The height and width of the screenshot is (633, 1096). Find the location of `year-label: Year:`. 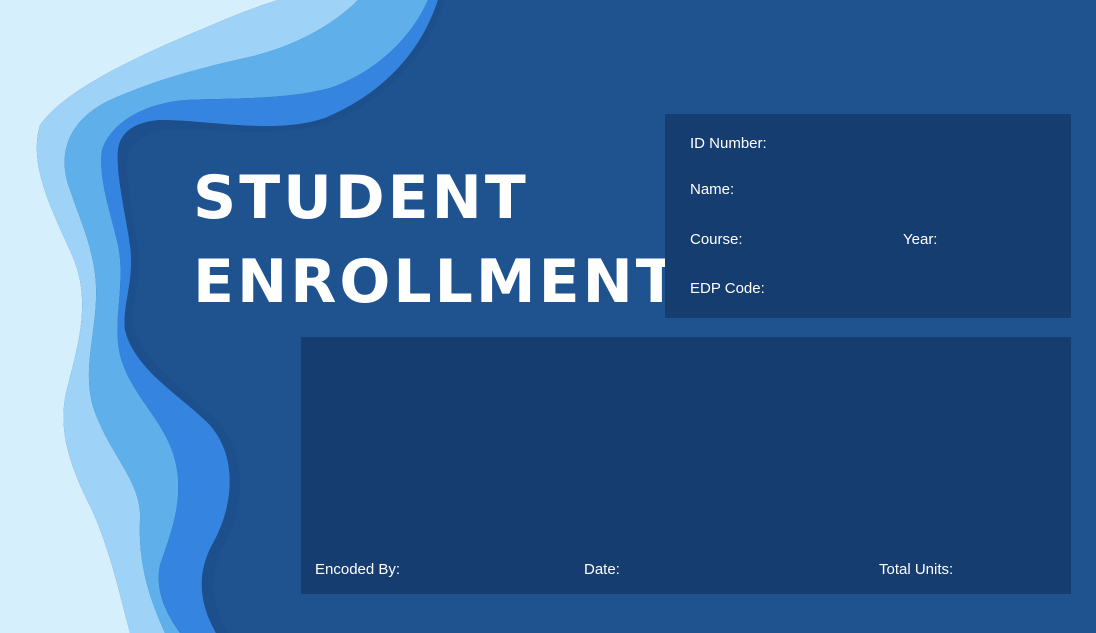

year-label: Year: is located at coordinates (920, 239).